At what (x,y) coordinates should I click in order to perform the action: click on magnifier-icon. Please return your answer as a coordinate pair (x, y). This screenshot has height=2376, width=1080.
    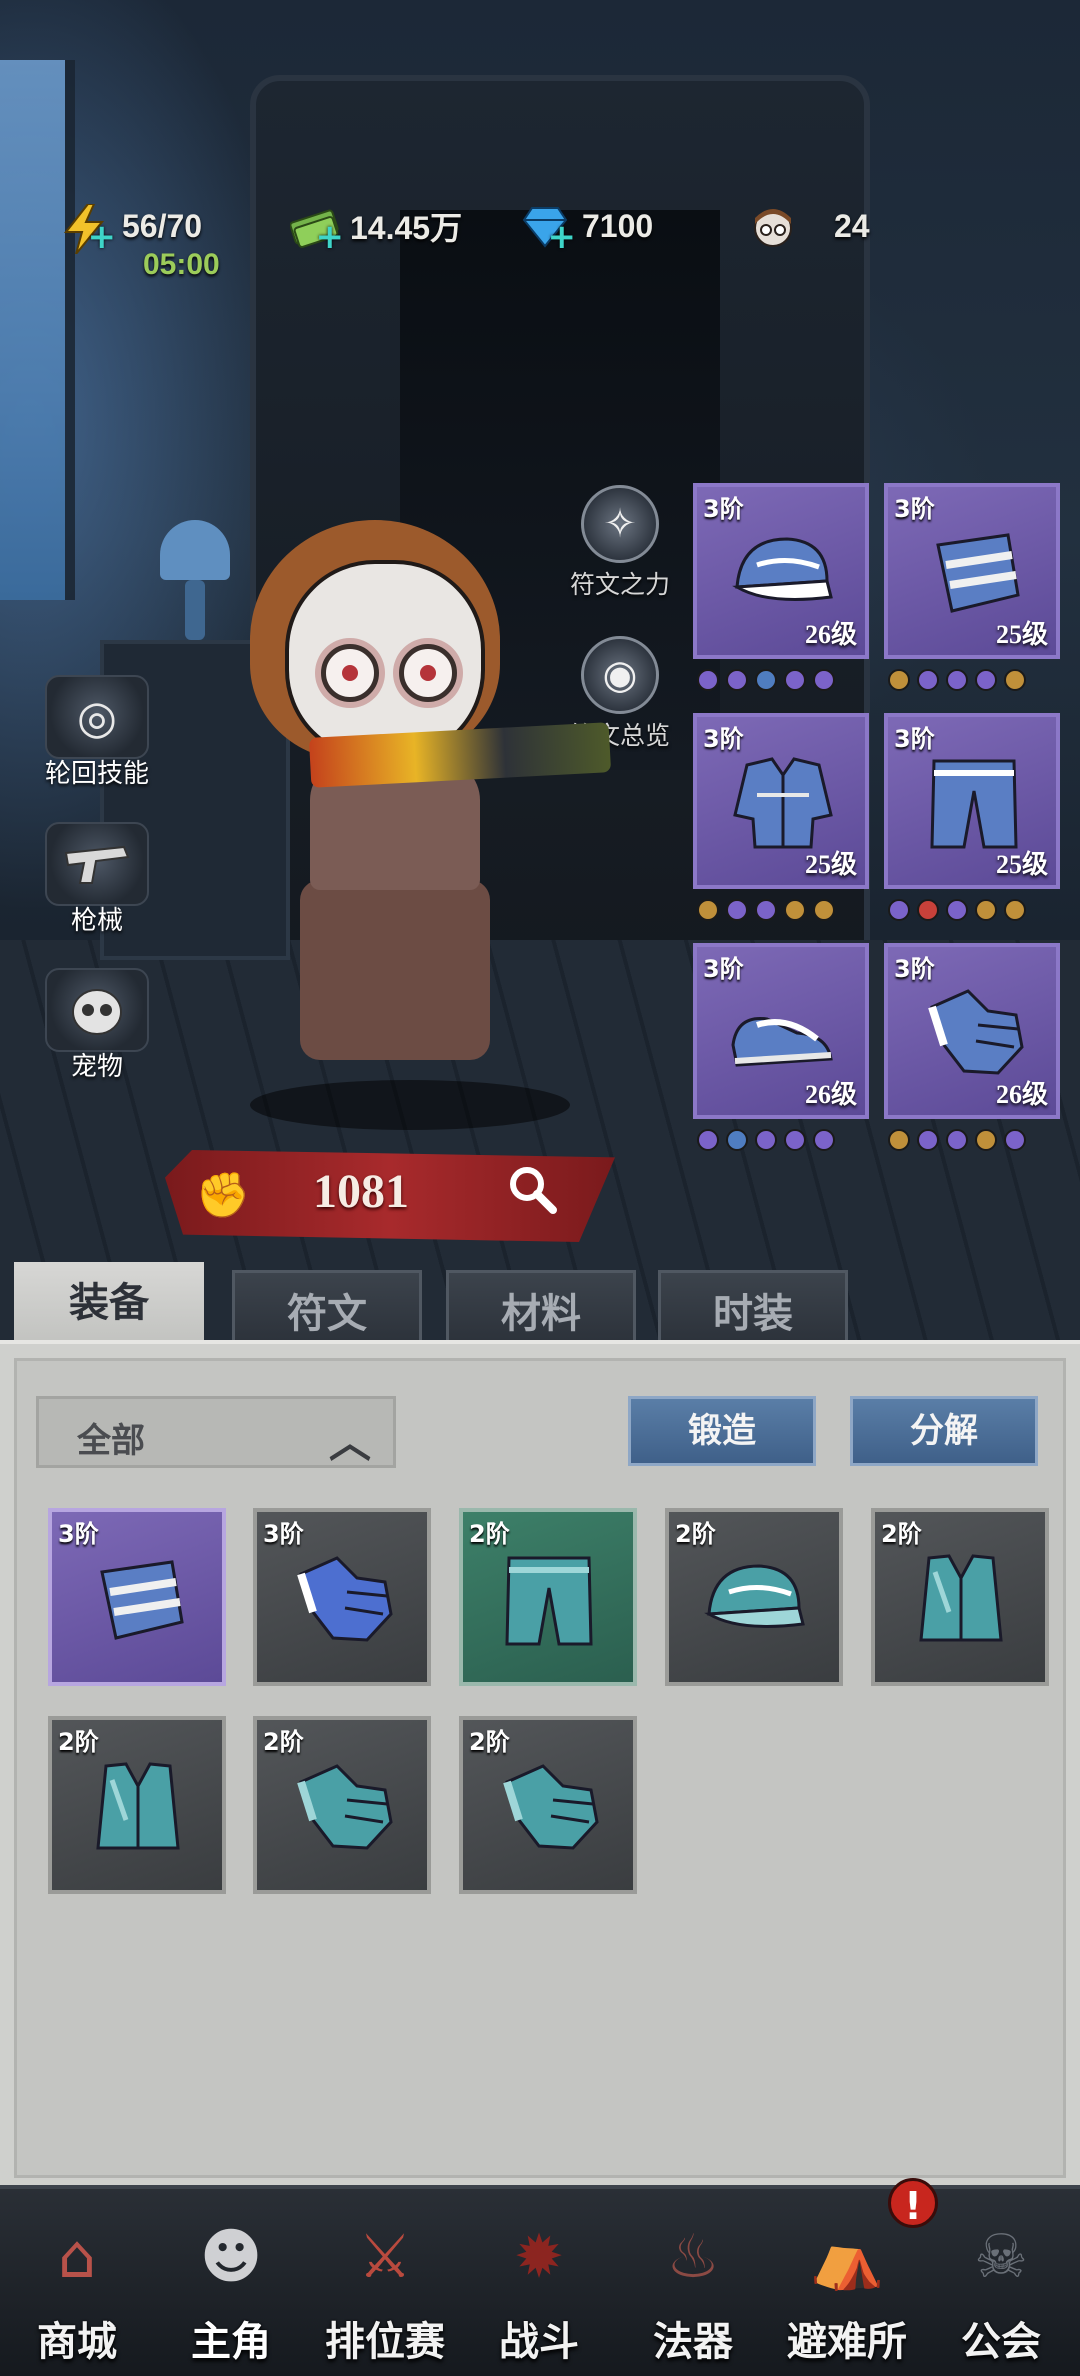
    Looking at the image, I should click on (533, 1190).